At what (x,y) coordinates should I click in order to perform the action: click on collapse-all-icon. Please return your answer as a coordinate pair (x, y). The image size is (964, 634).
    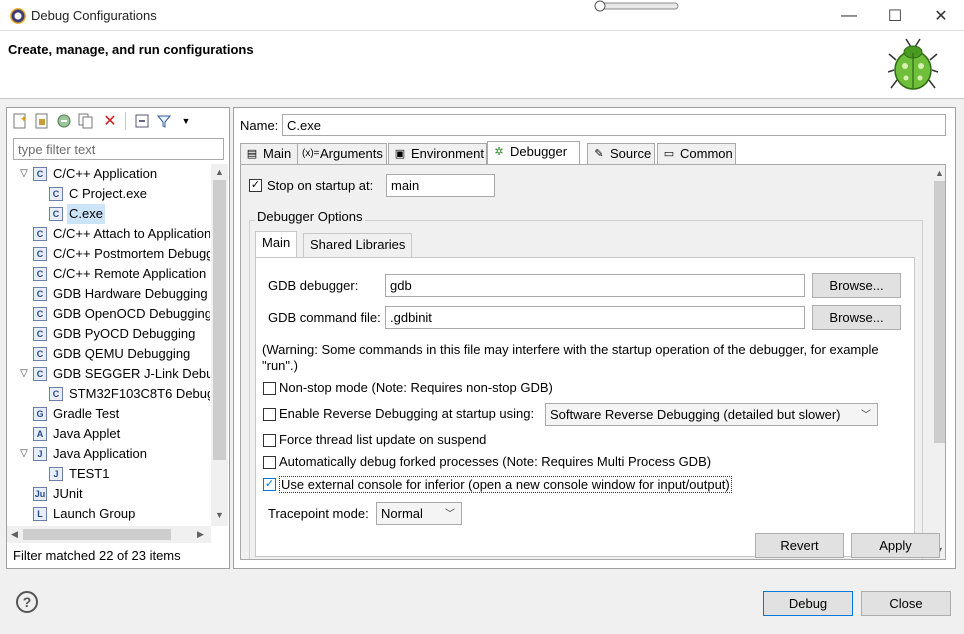
    Looking at the image, I should click on (142, 121).